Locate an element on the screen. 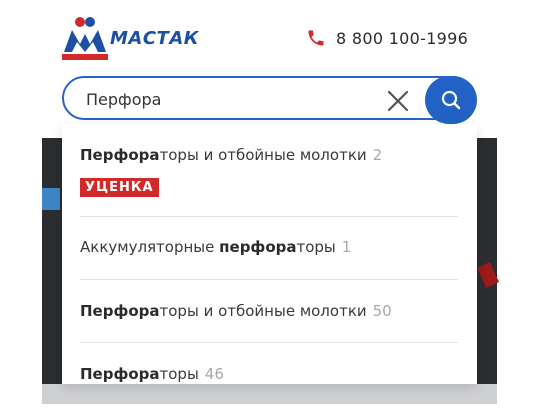 The image size is (539, 420). suggestion-item: Аккумуляторные перфораторы 1 is located at coordinates (270, 247).